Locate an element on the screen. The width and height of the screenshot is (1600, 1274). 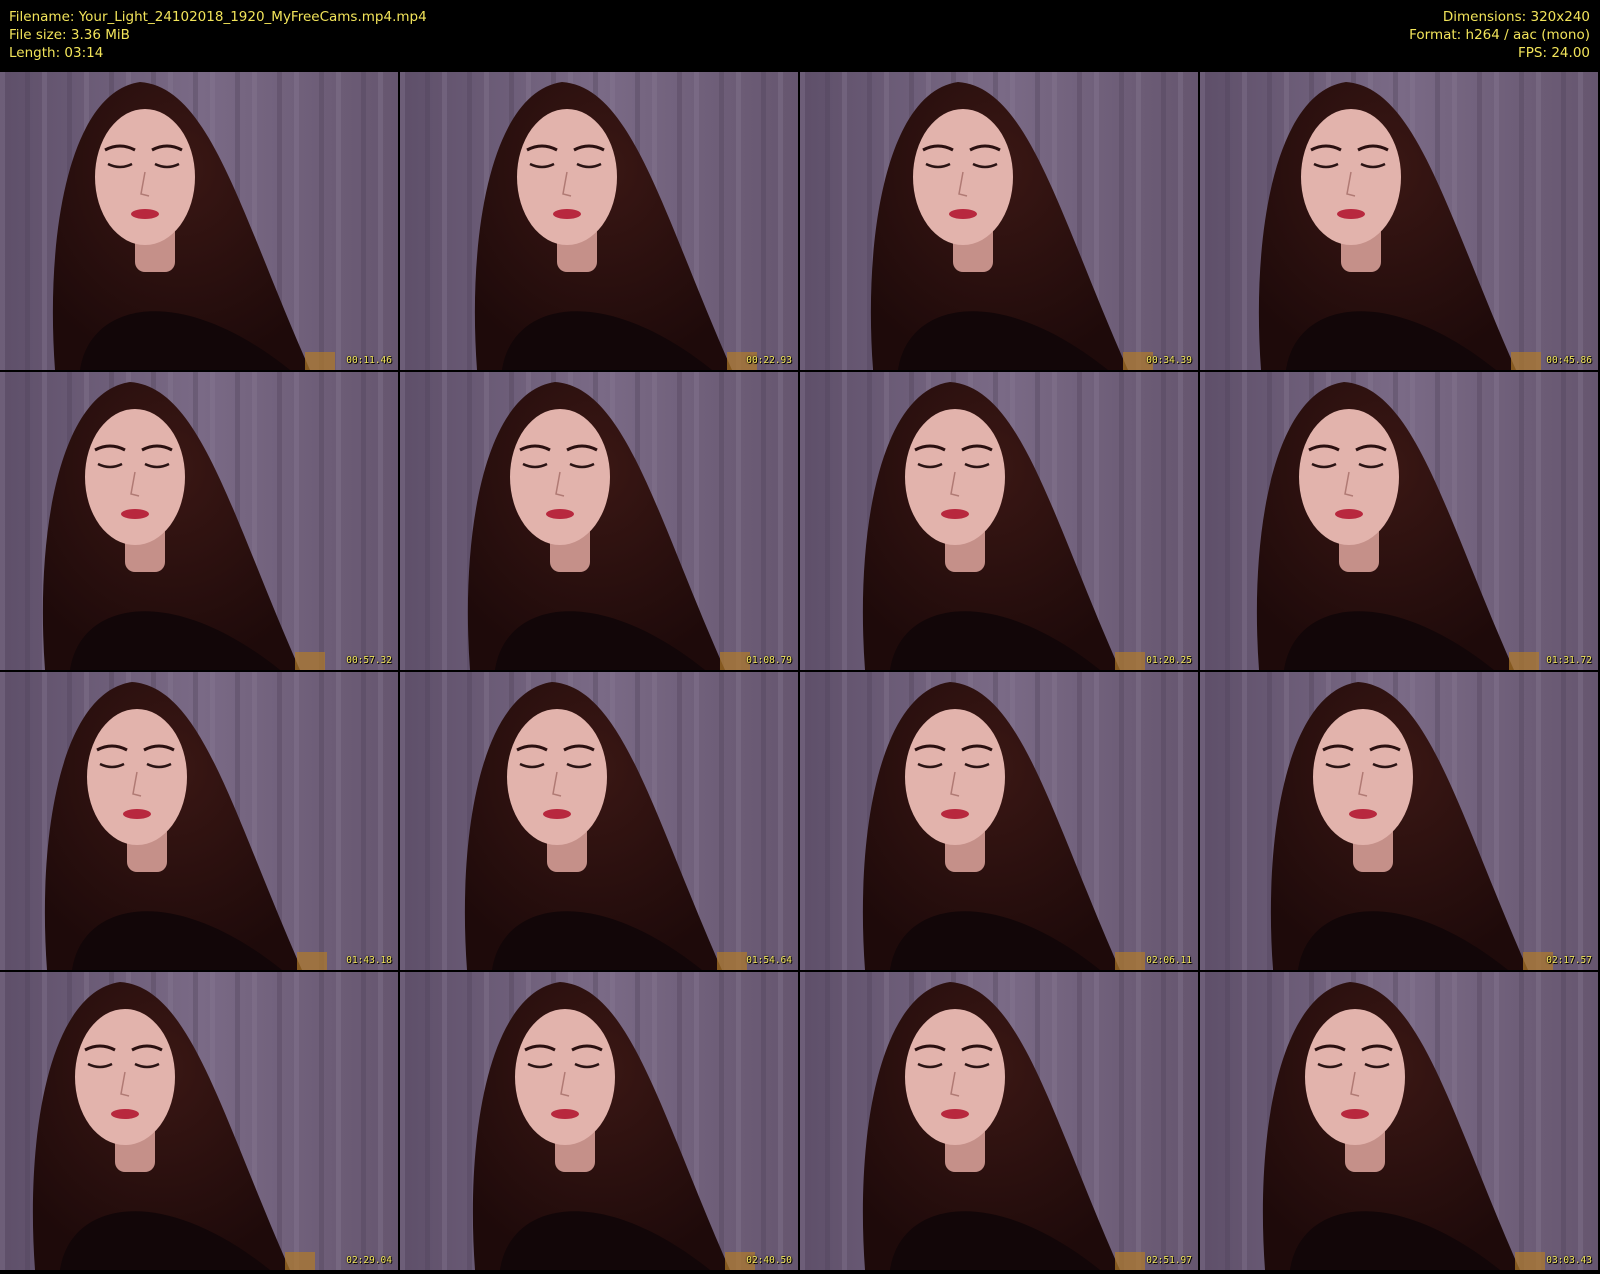
frame-timestamp: 01:20.25 is located at coordinates (1169, 660).